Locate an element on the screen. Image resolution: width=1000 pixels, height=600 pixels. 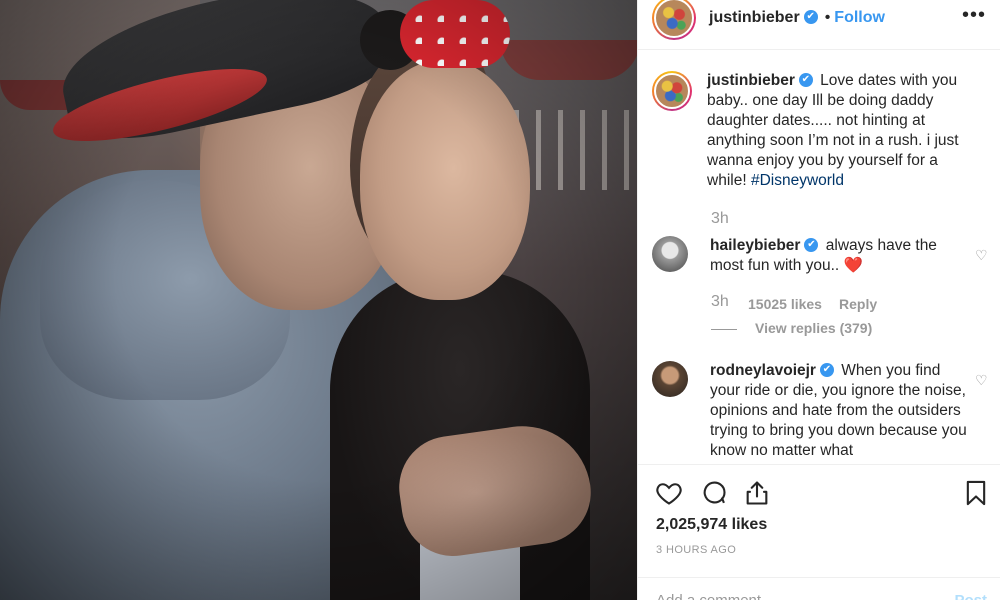
hashtag-link: #Disneyworld is located at coordinates (797, 180).